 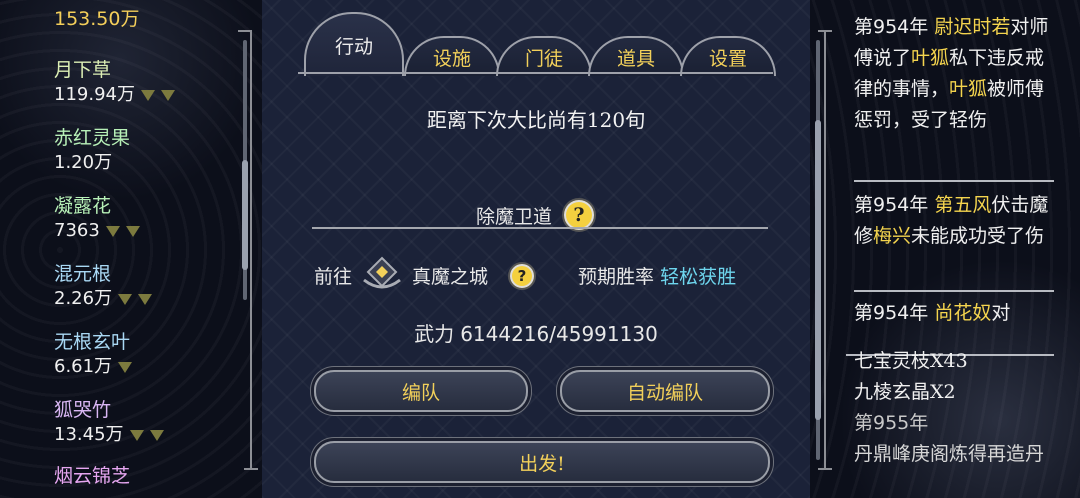 I want to click on herb-name: 狐哭竹, so click(x=83, y=410).